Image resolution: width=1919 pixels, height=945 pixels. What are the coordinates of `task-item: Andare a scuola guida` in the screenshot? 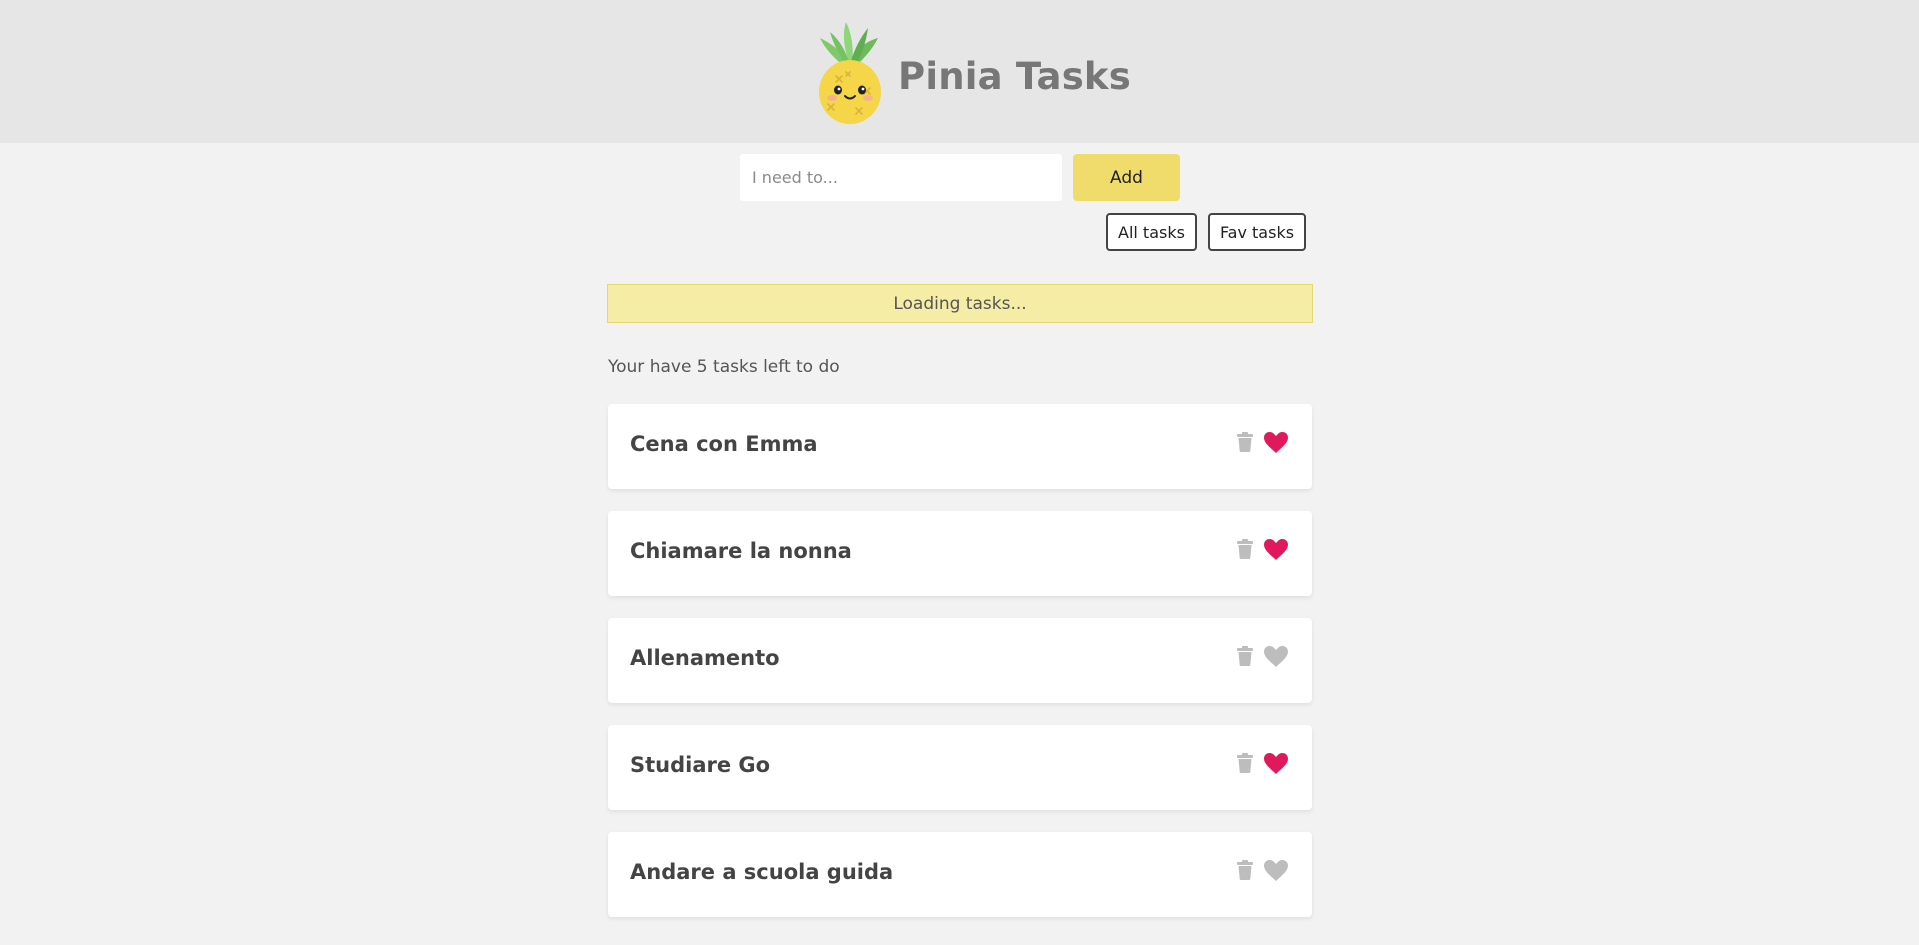 It's located at (960, 874).